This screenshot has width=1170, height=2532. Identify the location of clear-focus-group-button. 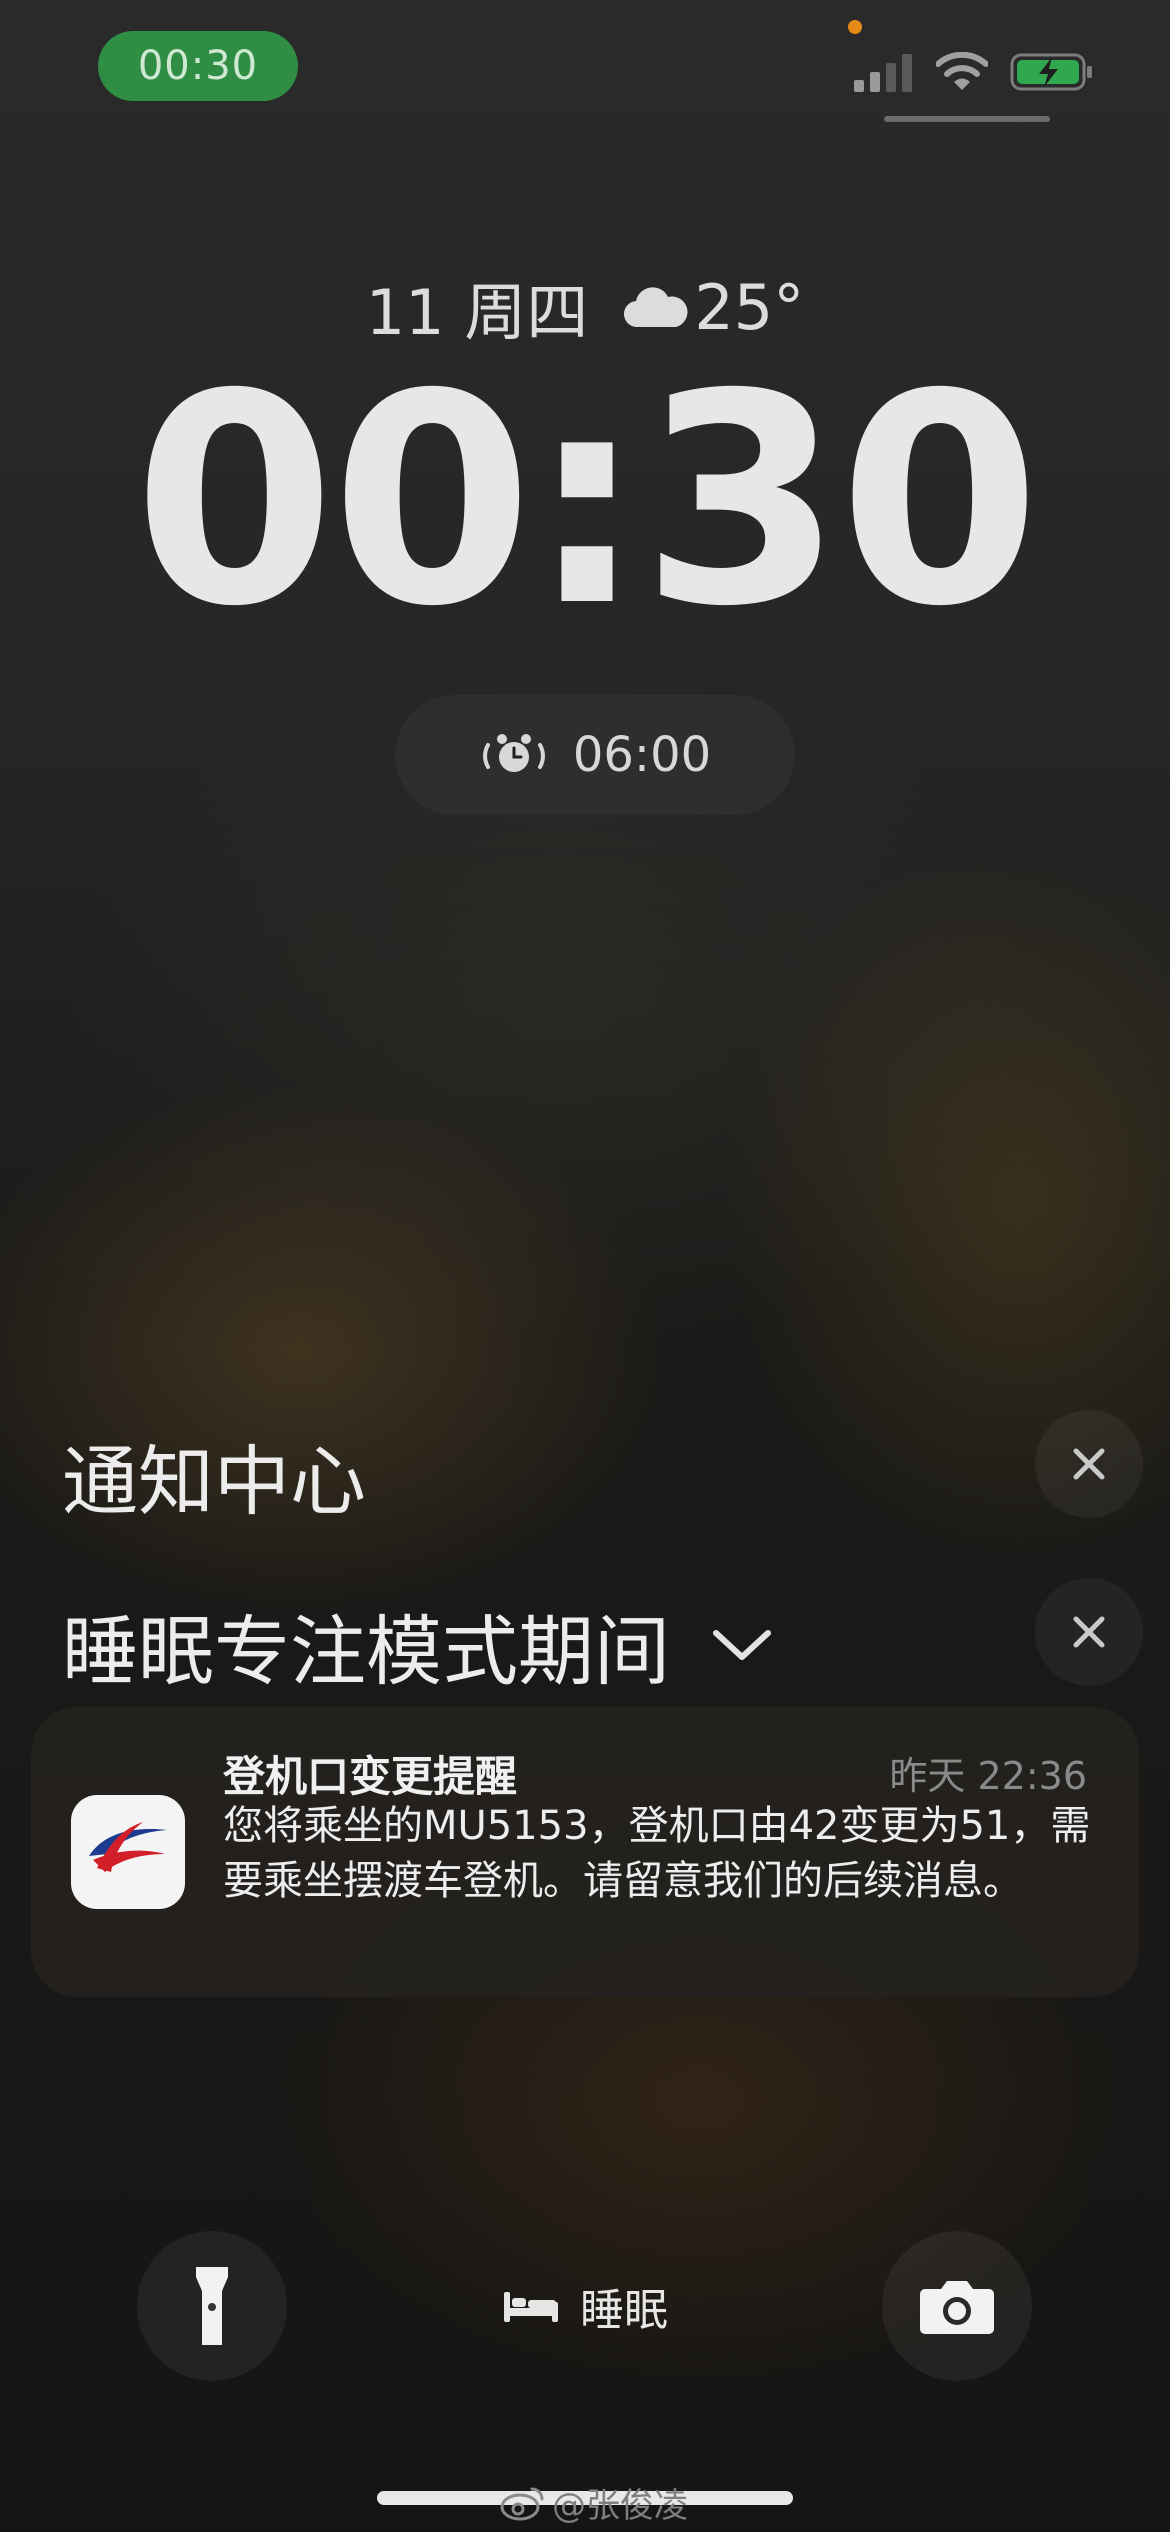
(1089, 1632).